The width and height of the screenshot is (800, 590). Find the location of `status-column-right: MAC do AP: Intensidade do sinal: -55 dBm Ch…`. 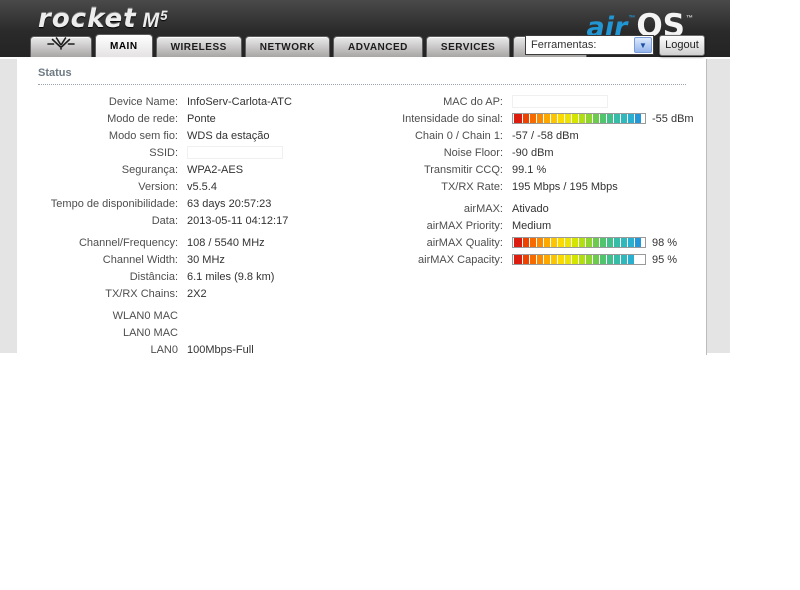

status-column-right: MAC do AP: Intensidade do sinal: -55 dBm Ch… is located at coordinates (523, 180).